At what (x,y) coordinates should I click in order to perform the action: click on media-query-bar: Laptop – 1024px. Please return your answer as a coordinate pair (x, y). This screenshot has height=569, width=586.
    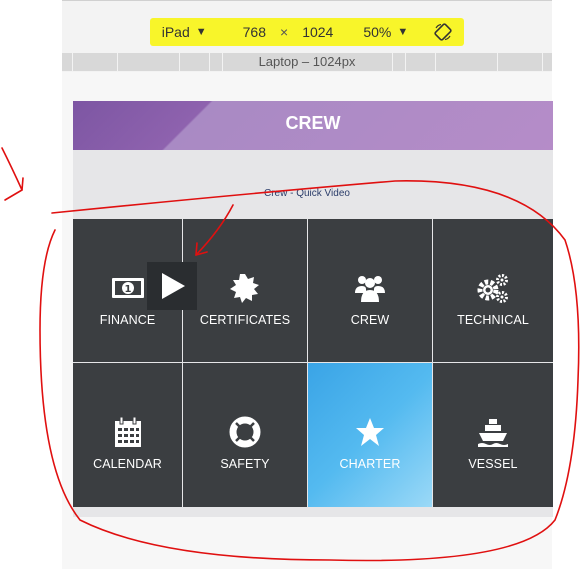
    Looking at the image, I should click on (307, 62).